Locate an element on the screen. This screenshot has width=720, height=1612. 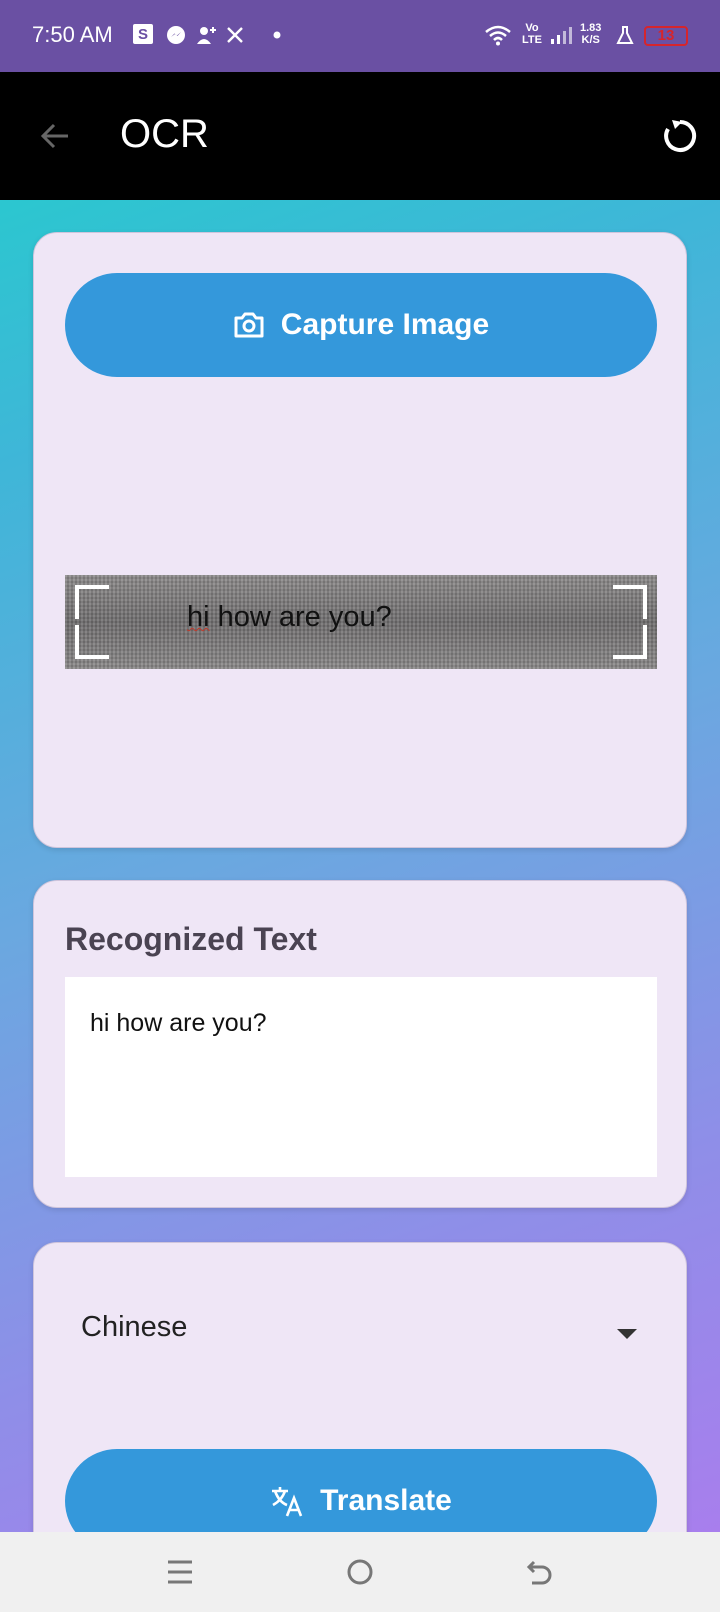
refresh-icon is located at coordinates (680, 135).